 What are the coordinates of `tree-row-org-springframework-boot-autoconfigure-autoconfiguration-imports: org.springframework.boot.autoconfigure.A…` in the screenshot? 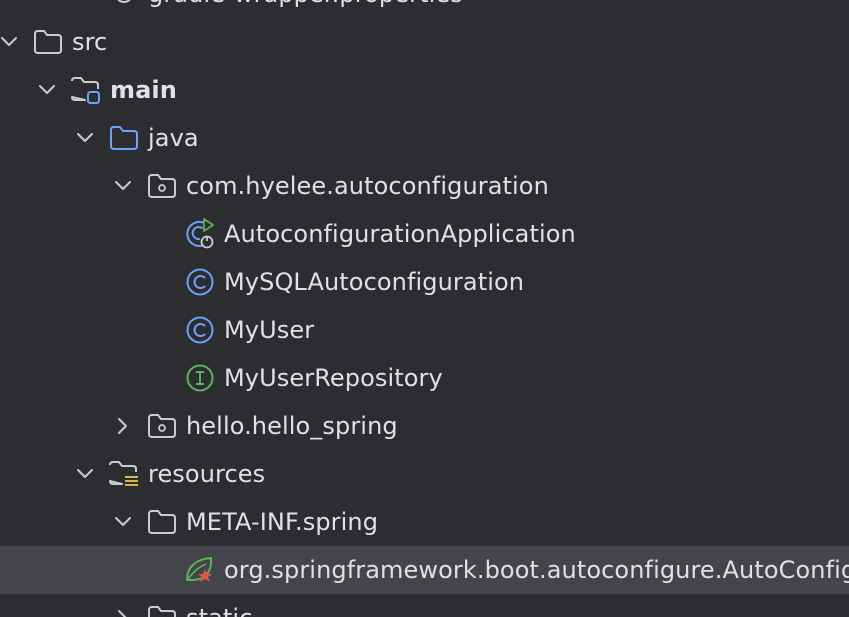 It's located at (424, 570).